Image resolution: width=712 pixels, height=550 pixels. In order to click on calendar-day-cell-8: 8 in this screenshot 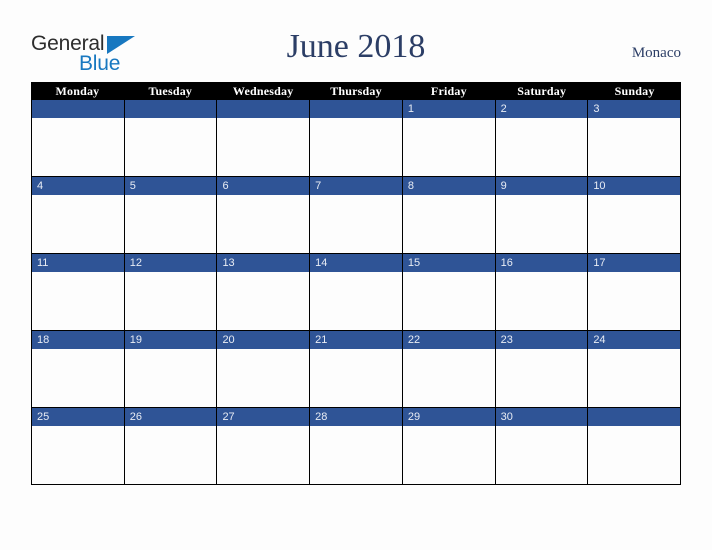, I will do `click(449, 215)`.